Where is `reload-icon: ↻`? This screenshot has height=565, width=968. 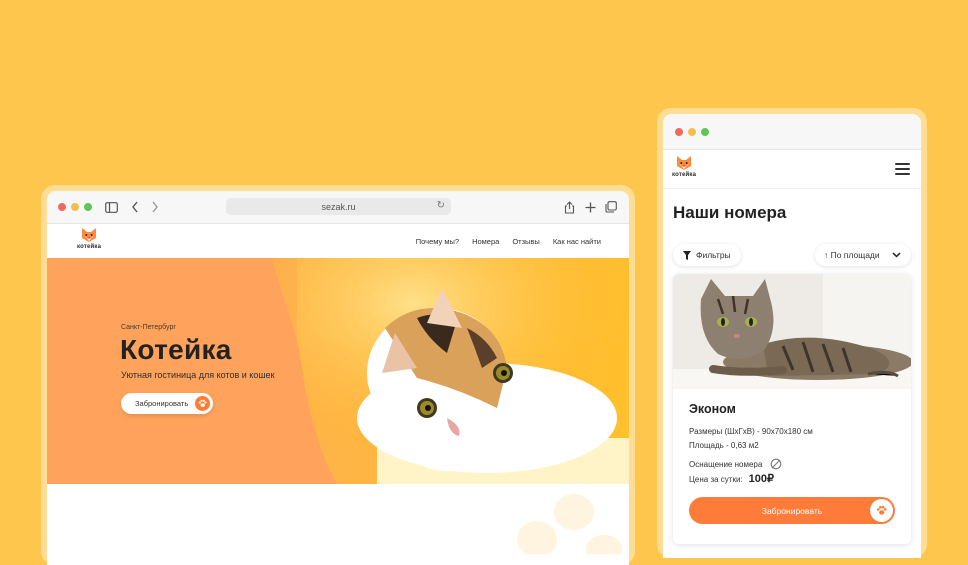 reload-icon: ↻ is located at coordinates (441, 205).